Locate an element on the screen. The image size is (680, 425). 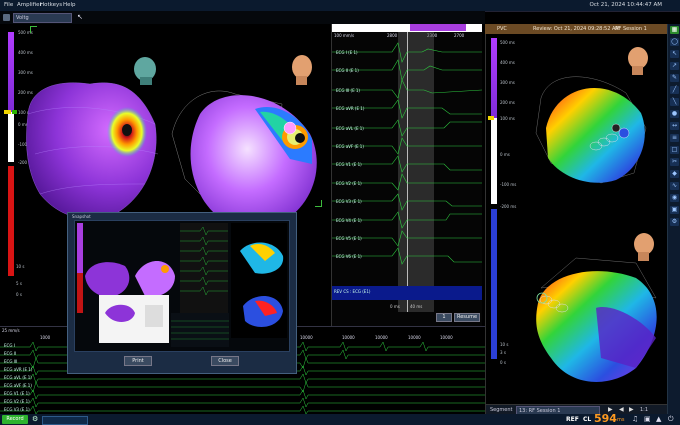
power-icon: ⏻ is located at coordinates (671, 419).